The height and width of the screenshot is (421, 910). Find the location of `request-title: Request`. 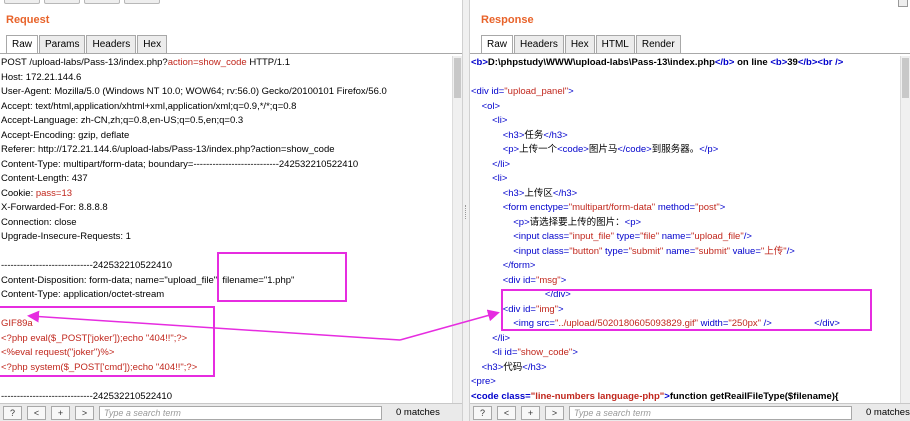

request-title: Request is located at coordinates (28, 20).